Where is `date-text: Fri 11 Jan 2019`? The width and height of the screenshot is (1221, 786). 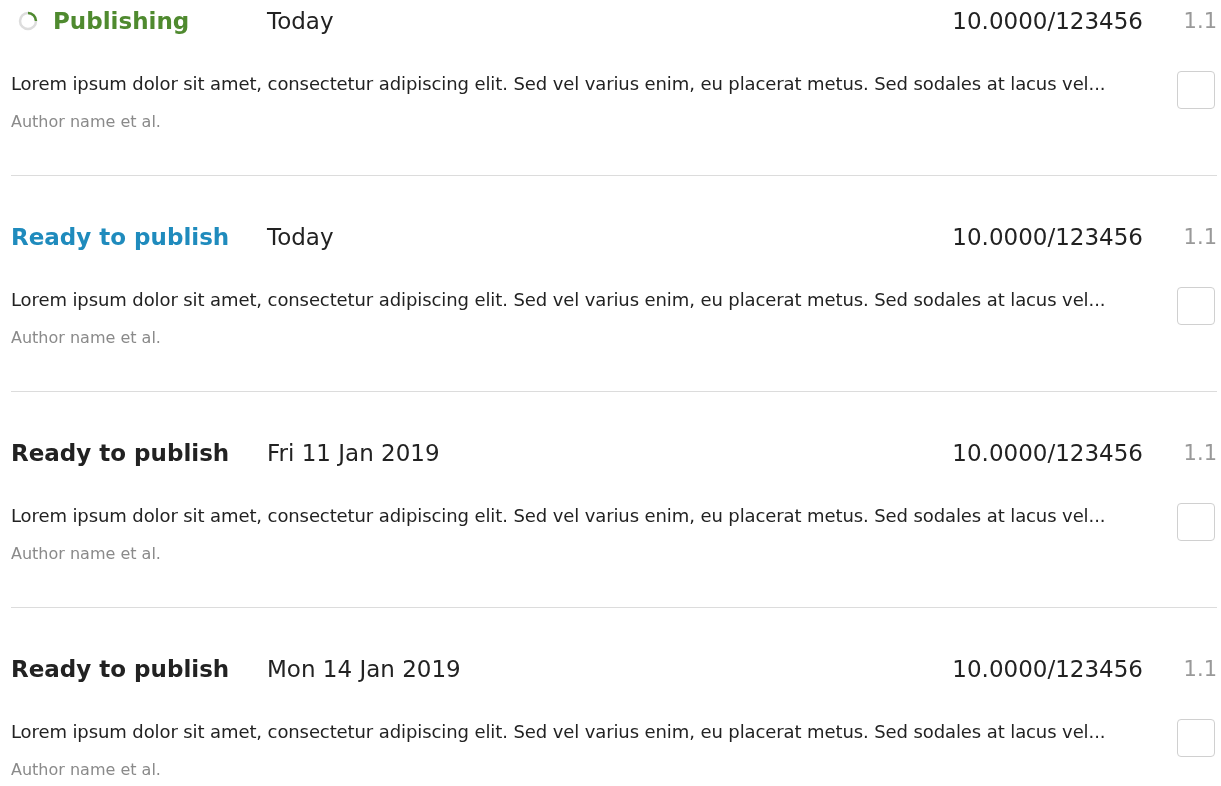
date-text: Fri 11 Jan 2019 is located at coordinates (354, 453).